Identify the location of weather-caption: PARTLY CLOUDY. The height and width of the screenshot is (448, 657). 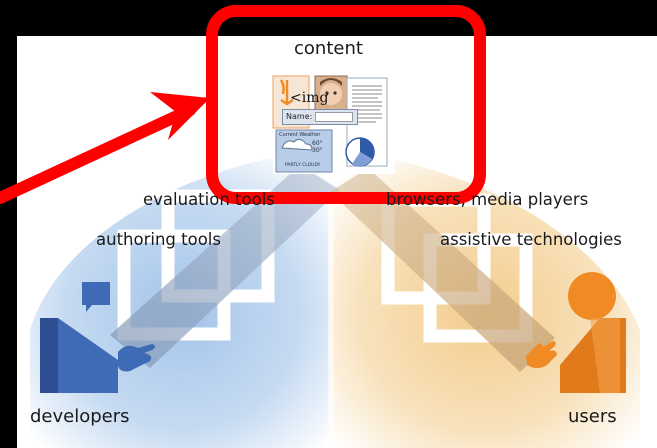
(303, 165).